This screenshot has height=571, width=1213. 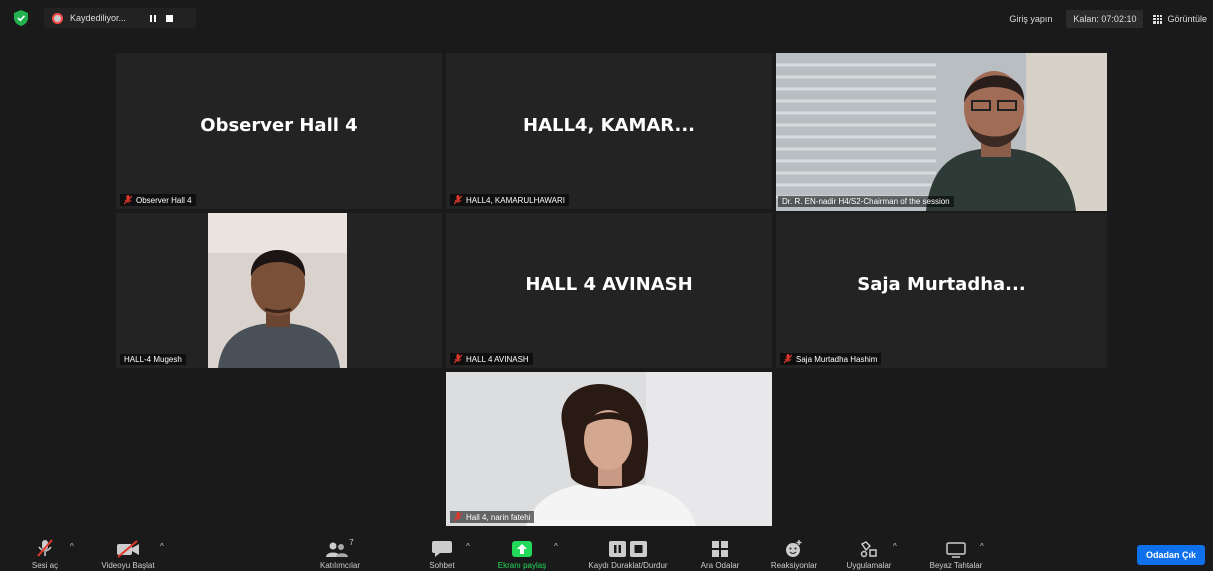 I want to click on leave-room-button: Odadan Çık, so click(x=1171, y=555).